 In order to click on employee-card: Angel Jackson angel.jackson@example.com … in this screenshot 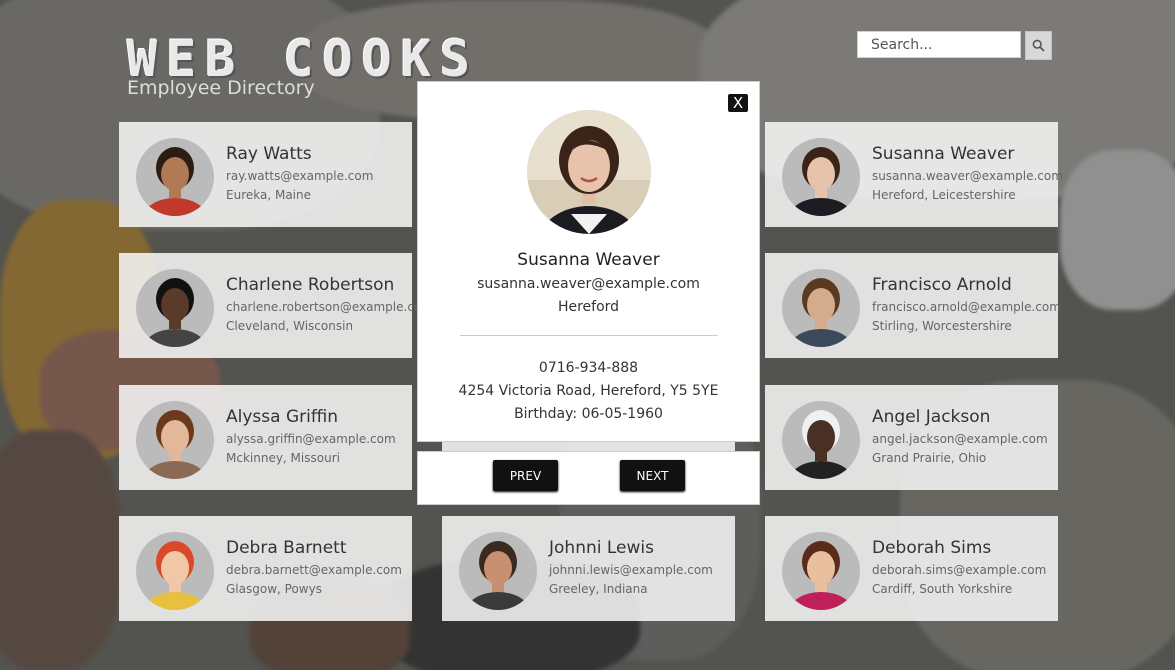, I will do `click(911, 437)`.